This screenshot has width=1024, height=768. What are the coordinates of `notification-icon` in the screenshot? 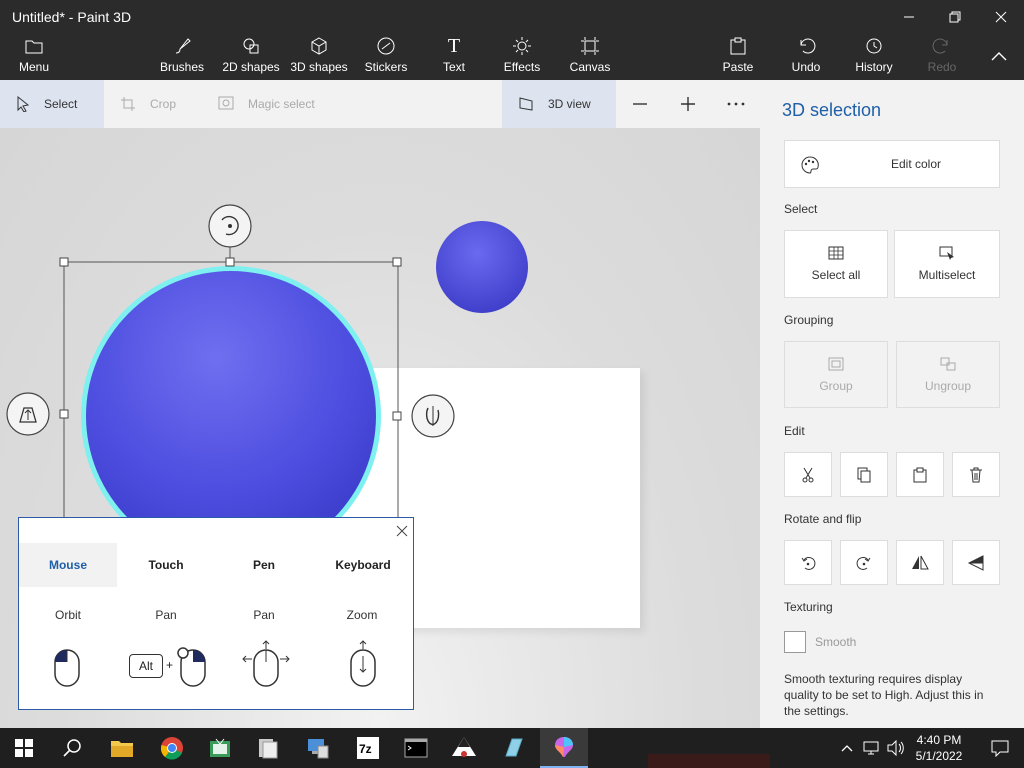 It's located at (1000, 748).